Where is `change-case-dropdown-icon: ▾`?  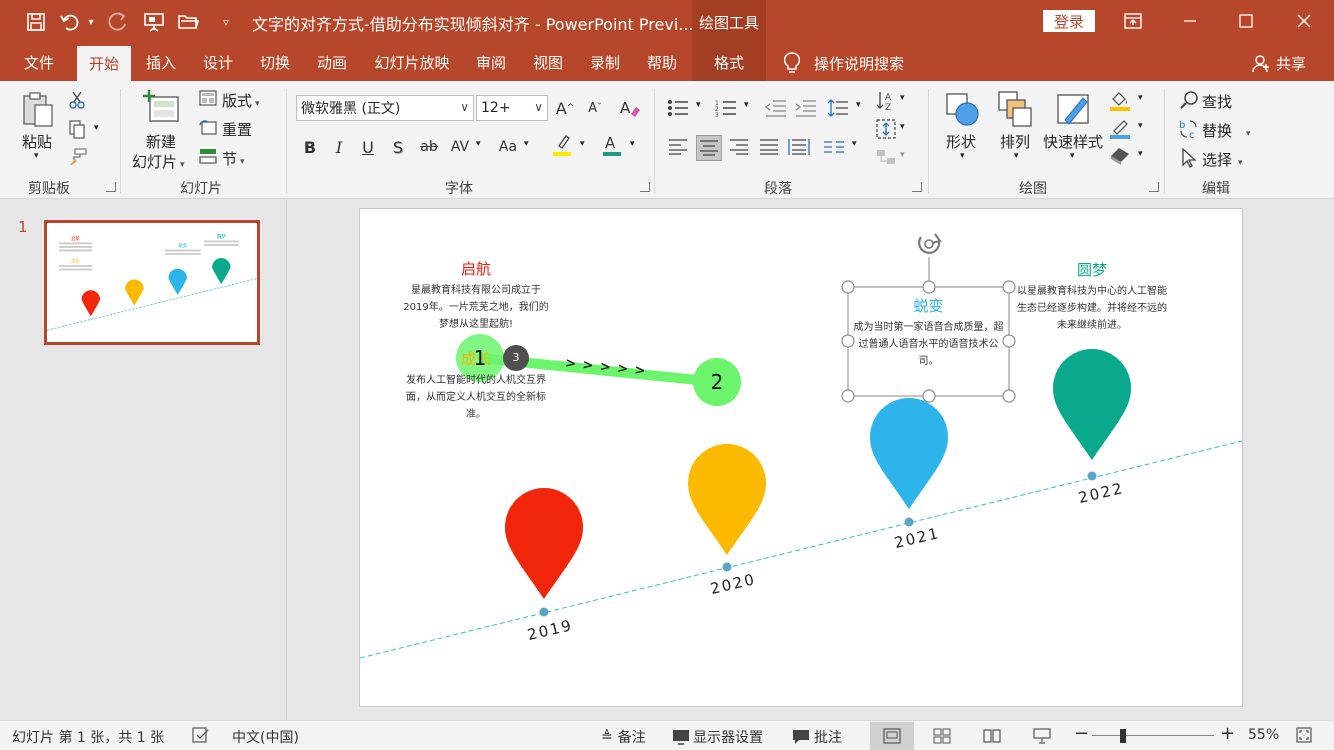 change-case-dropdown-icon: ▾ is located at coordinates (526, 144).